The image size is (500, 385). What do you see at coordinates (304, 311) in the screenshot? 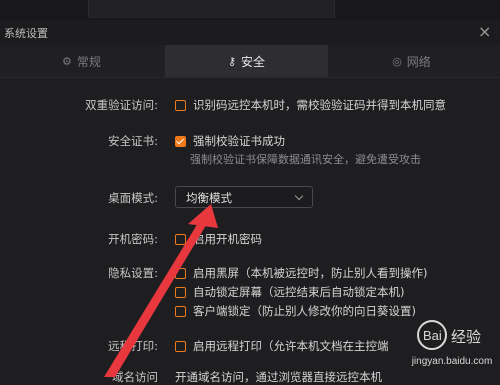
I see `privacy-clientlock-text: 客户端锁定（防止别人修改你的向日葵设置)` at bounding box center [304, 311].